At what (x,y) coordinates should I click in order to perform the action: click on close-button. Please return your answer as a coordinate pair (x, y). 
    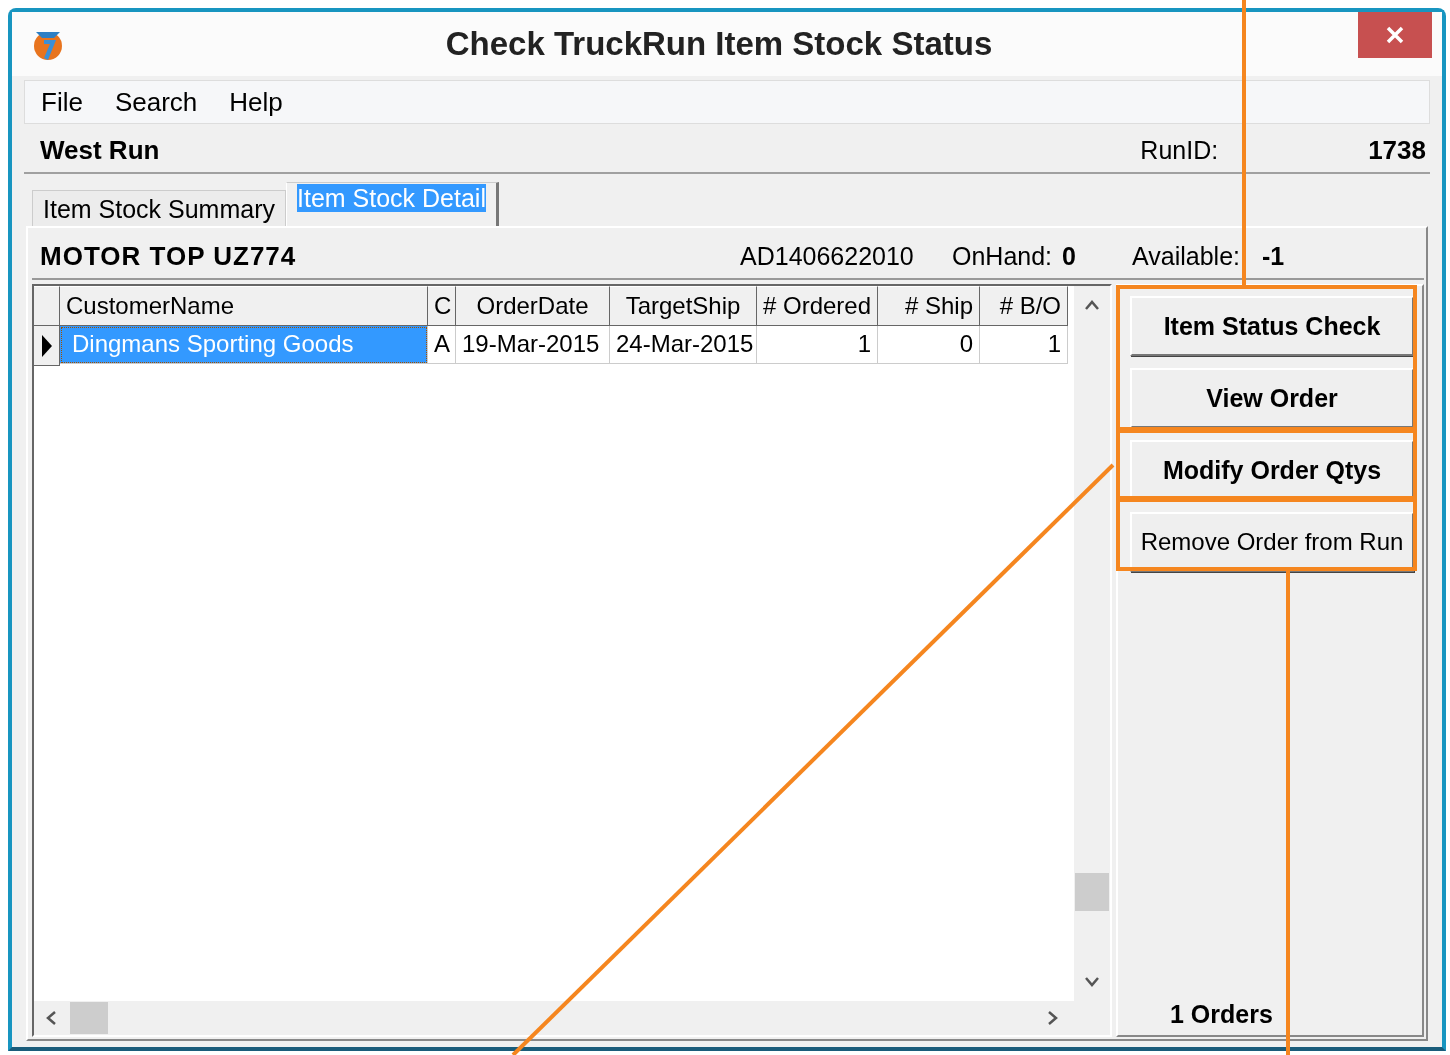
    Looking at the image, I should click on (1395, 35).